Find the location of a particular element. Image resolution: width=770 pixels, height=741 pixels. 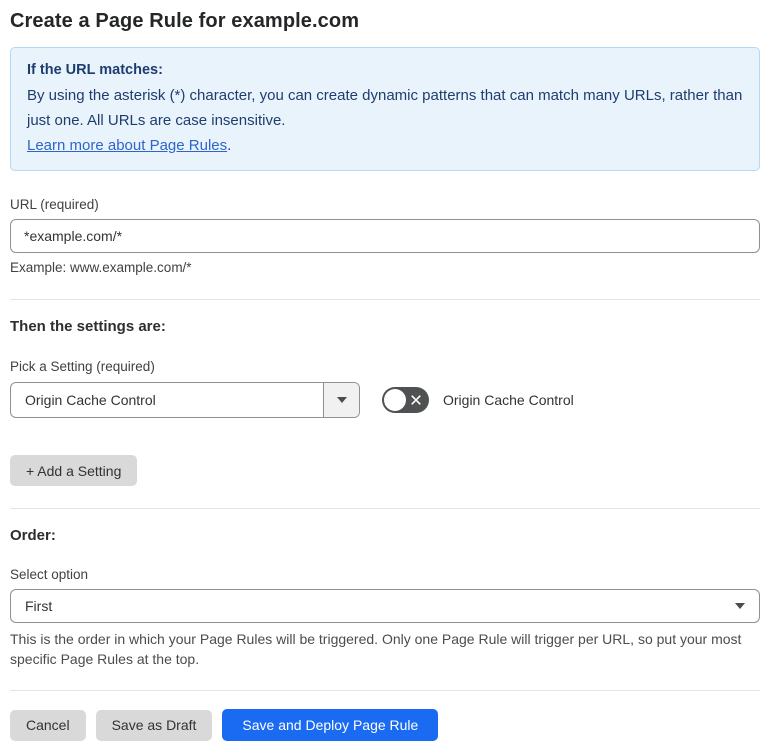

setting-select-arrow-button is located at coordinates (341, 400).